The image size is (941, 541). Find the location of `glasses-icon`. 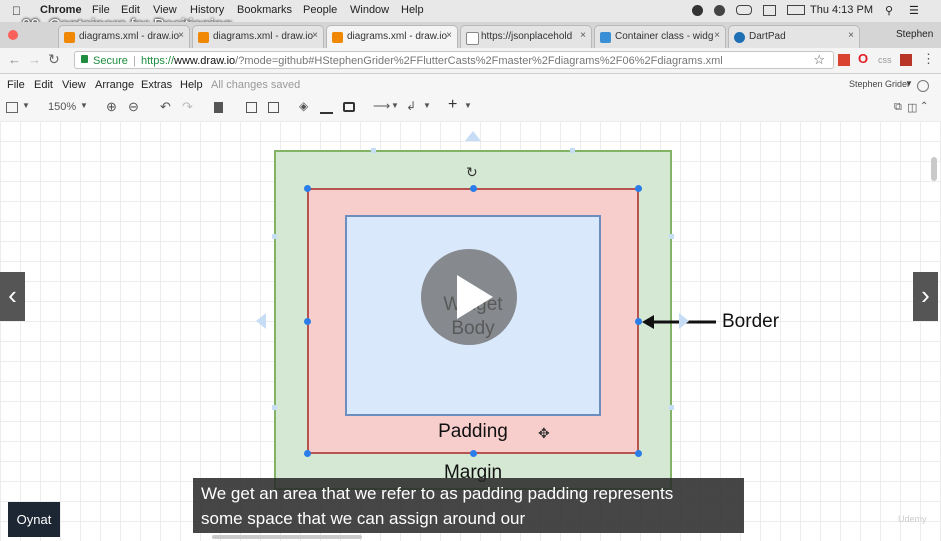

glasses-icon is located at coordinates (744, 10).